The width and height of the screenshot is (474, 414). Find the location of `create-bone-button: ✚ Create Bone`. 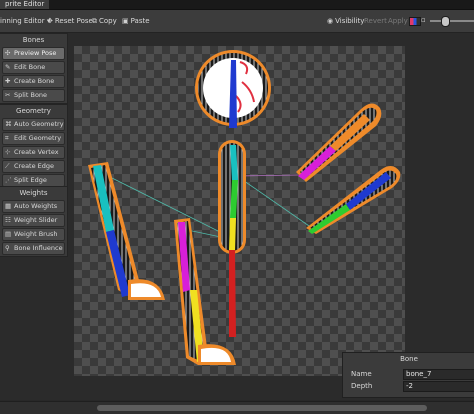

create-bone-button: ✚ Create Bone is located at coordinates (33, 81).